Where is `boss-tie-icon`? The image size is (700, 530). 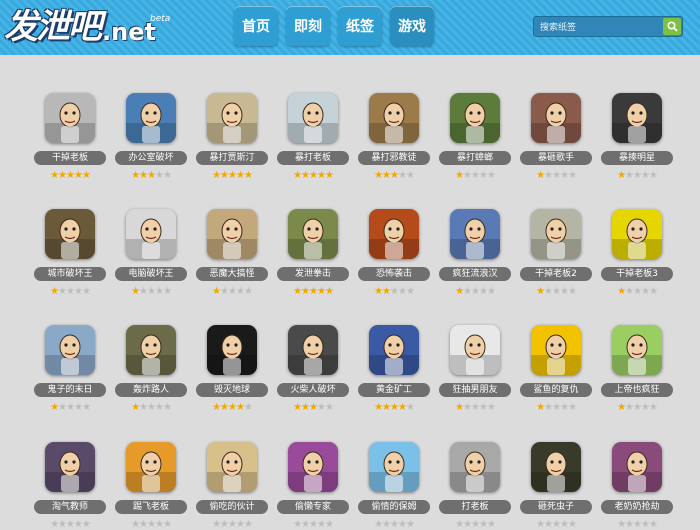
boss-tie-icon is located at coordinates (313, 118).